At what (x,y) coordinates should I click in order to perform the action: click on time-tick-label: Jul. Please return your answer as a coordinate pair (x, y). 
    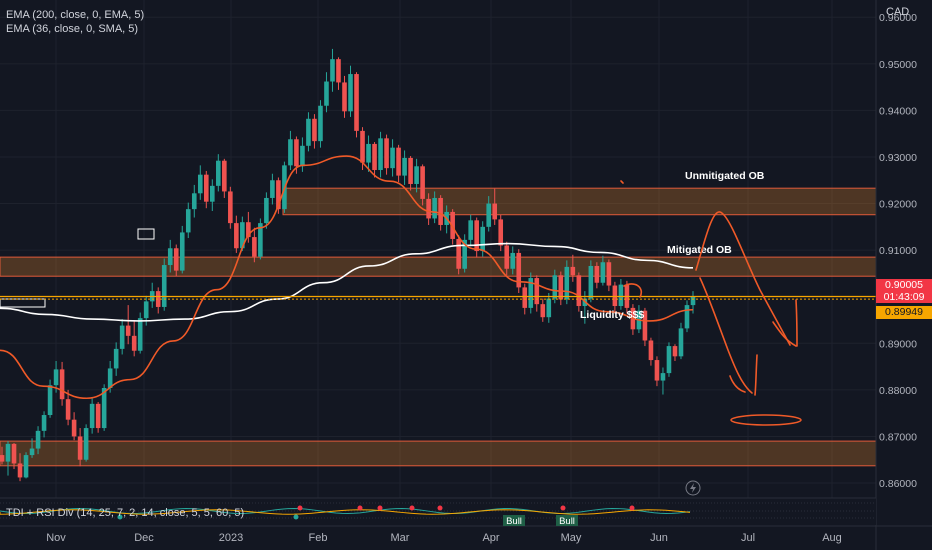
    Looking at the image, I should click on (748, 538).